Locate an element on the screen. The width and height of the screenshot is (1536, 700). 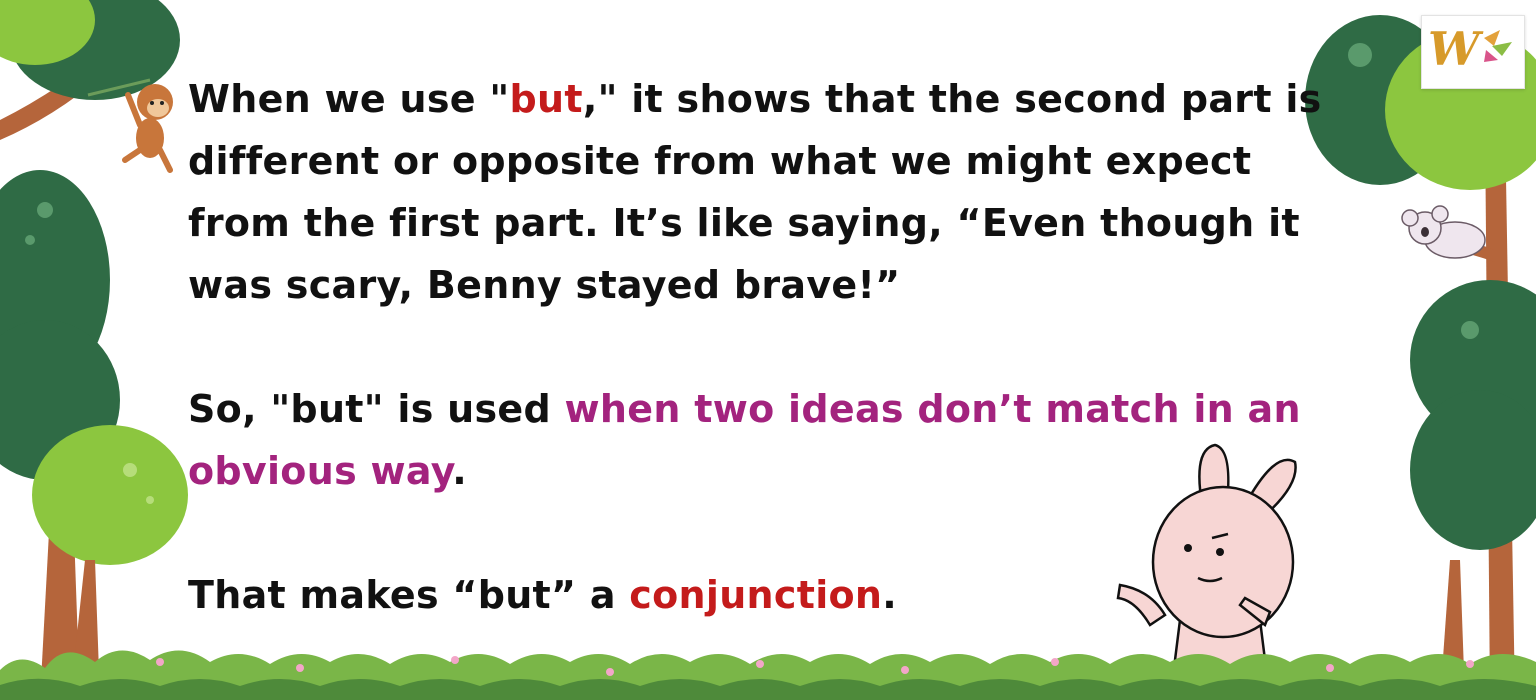
paragraph3-end: . is located at coordinates (890, 595).